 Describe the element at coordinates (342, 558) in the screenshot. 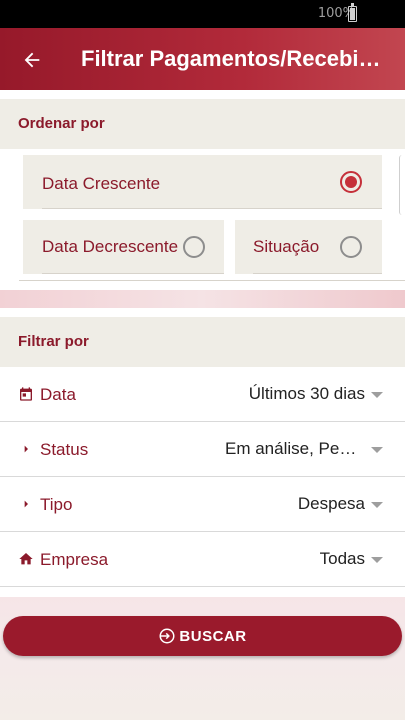

I see `filter-value: Todas` at that location.